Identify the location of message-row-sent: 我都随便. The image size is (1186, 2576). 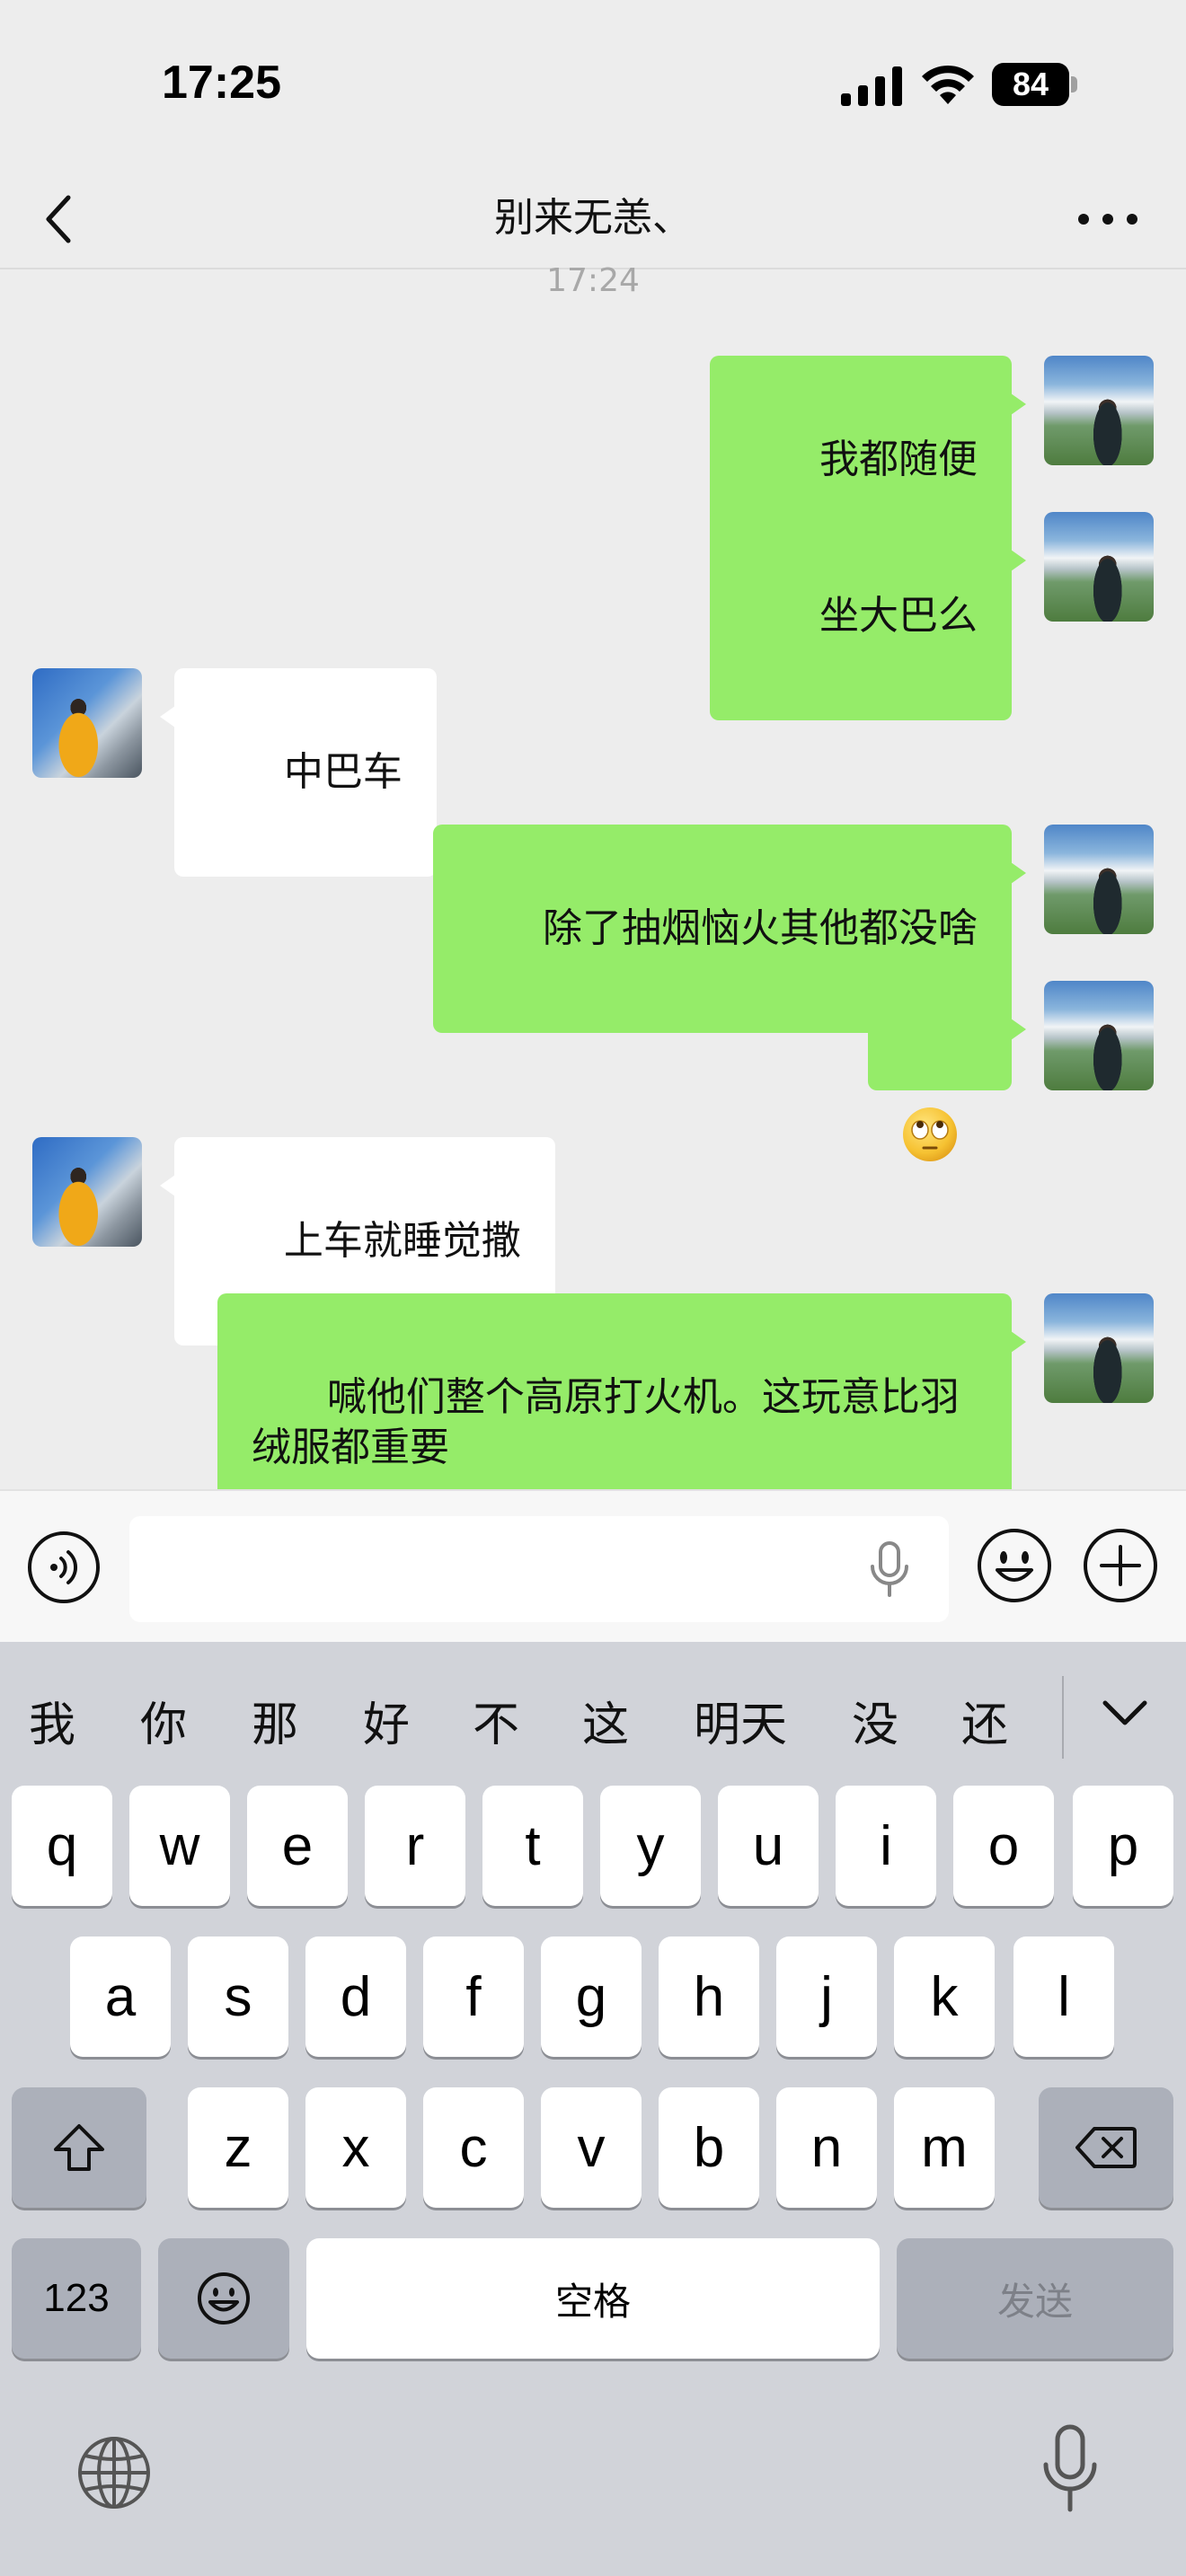
(593, 460).